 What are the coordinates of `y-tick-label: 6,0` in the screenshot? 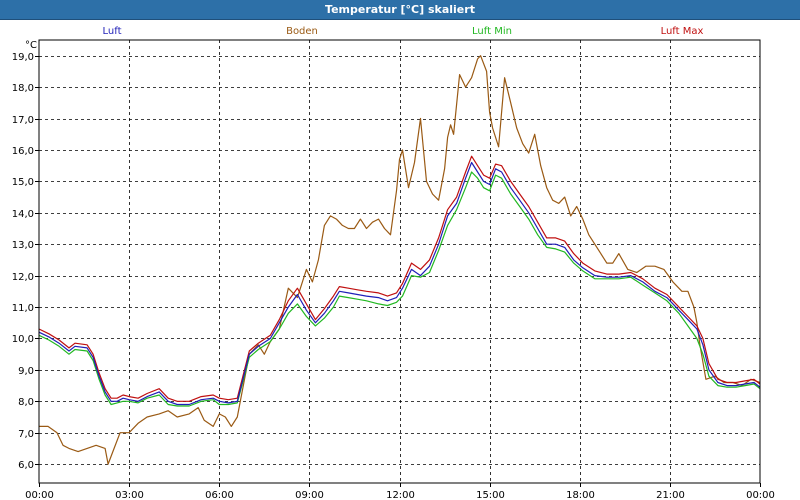 It's located at (26, 465).